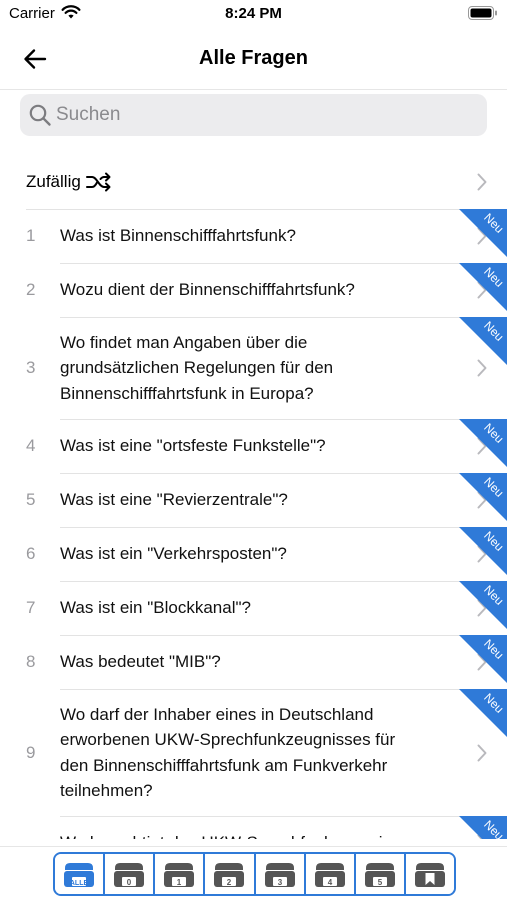 This screenshot has width=507, height=900. Describe the element at coordinates (197, 368) in the screenshot. I see `question-text-line: grundsätzlichen Regelungen für den` at that location.